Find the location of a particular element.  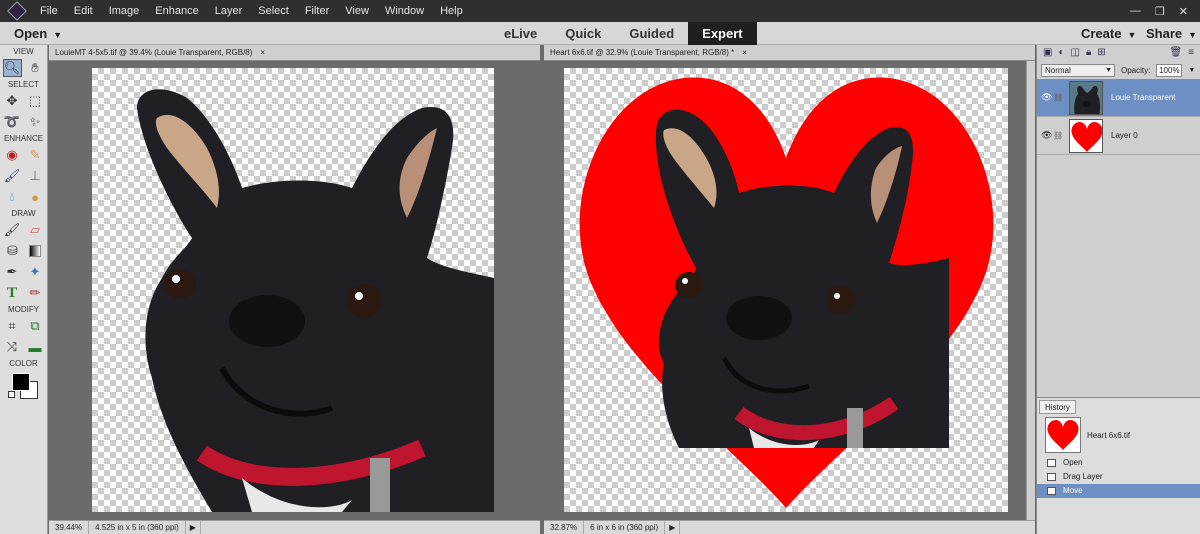

blur-tool-icon: 💧︎ is located at coordinates (12, 197).